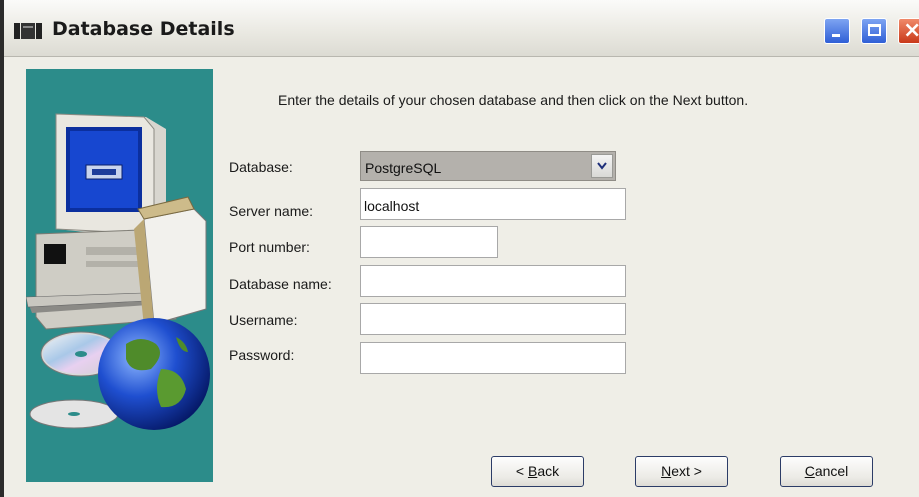 This screenshot has width=919, height=497. What do you see at coordinates (602, 166) in the screenshot?
I see `chevron-down-icon` at bounding box center [602, 166].